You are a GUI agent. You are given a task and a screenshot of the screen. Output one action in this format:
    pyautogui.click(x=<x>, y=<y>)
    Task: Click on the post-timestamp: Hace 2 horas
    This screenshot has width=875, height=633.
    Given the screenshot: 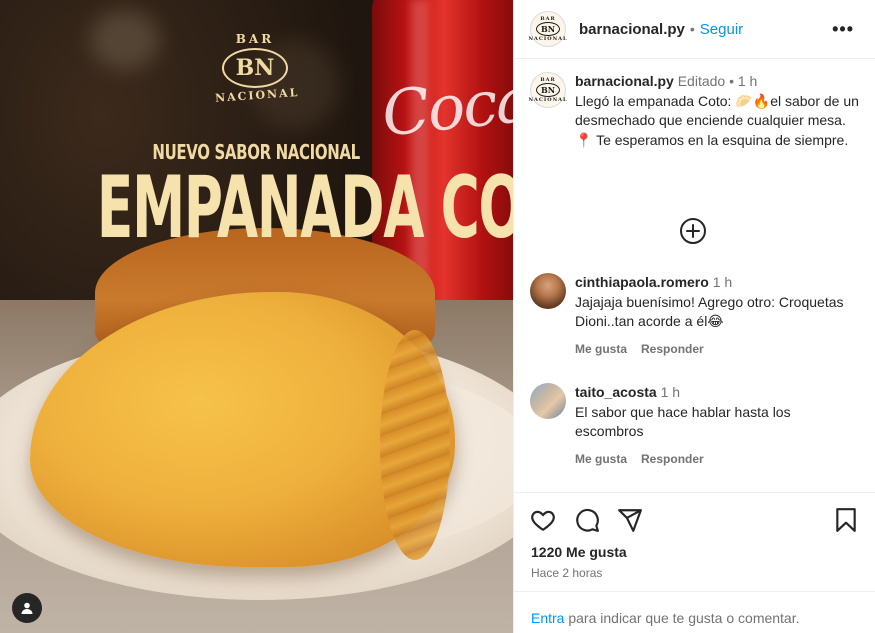 What is the action you would take?
    pyautogui.click(x=567, y=573)
    